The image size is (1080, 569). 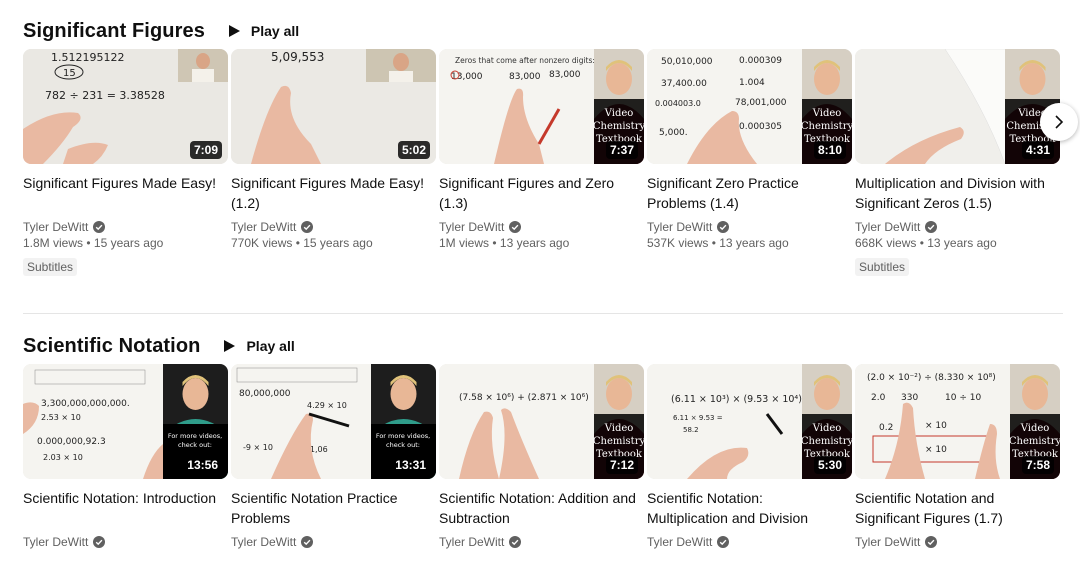 What do you see at coordinates (687, 62) in the screenshot?
I see `thumbnail-text: 50,010,000` at bounding box center [687, 62].